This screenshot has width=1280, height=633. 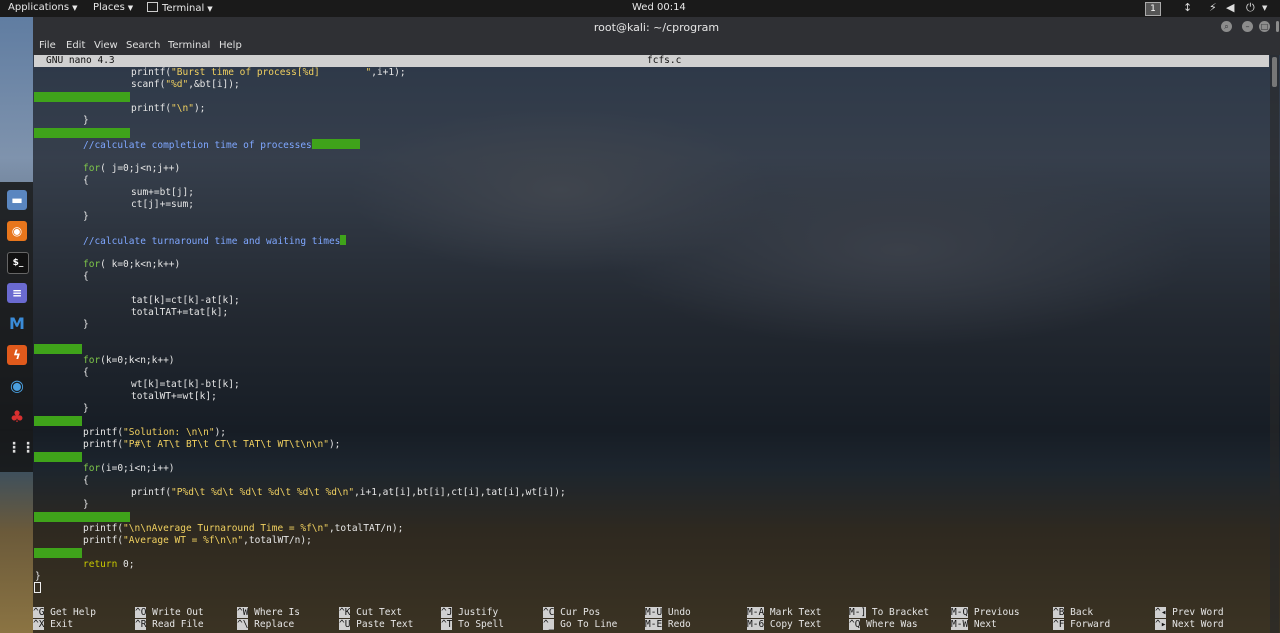 What do you see at coordinates (345, 612) in the screenshot?
I see `shortcut-key: ^K` at bounding box center [345, 612].